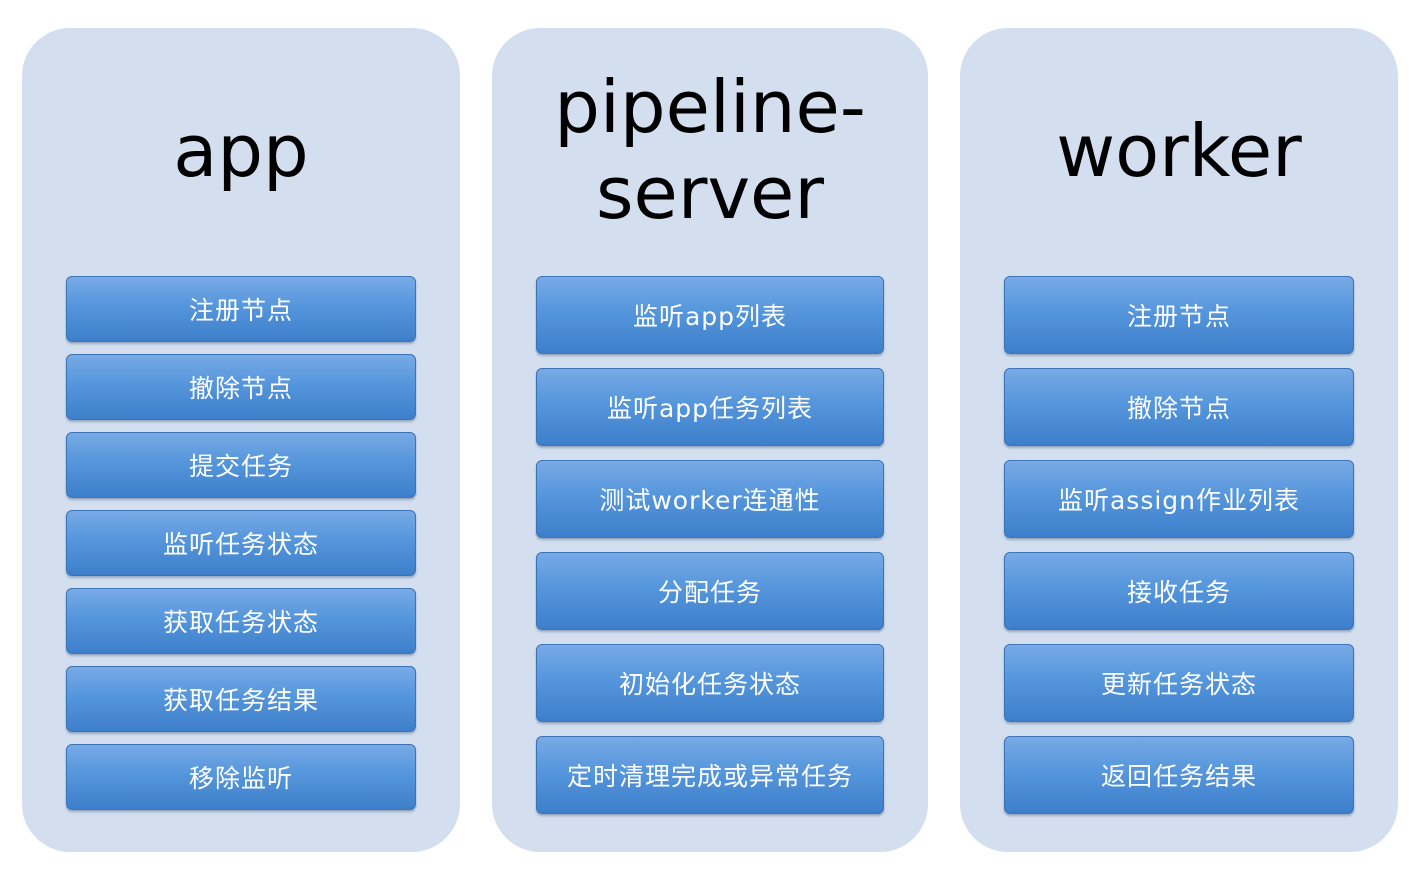 The width and height of the screenshot is (1424, 884). Describe the element at coordinates (1179, 315) in the screenshot. I see `worker-item-register-node: 注册节点` at that location.